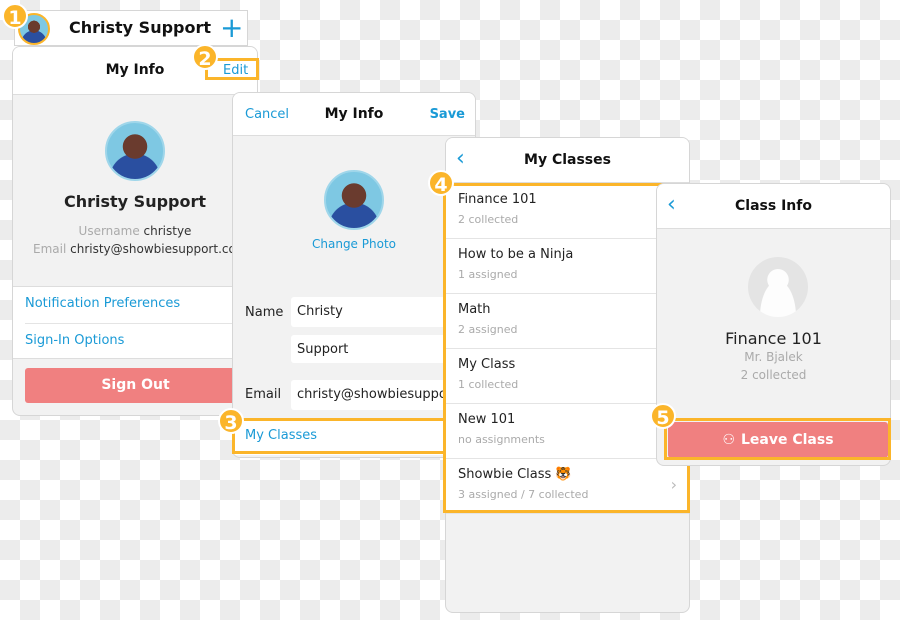 This screenshot has height=620, width=900. Describe the element at coordinates (264, 312) in the screenshot. I see `name-label: Name` at that location.